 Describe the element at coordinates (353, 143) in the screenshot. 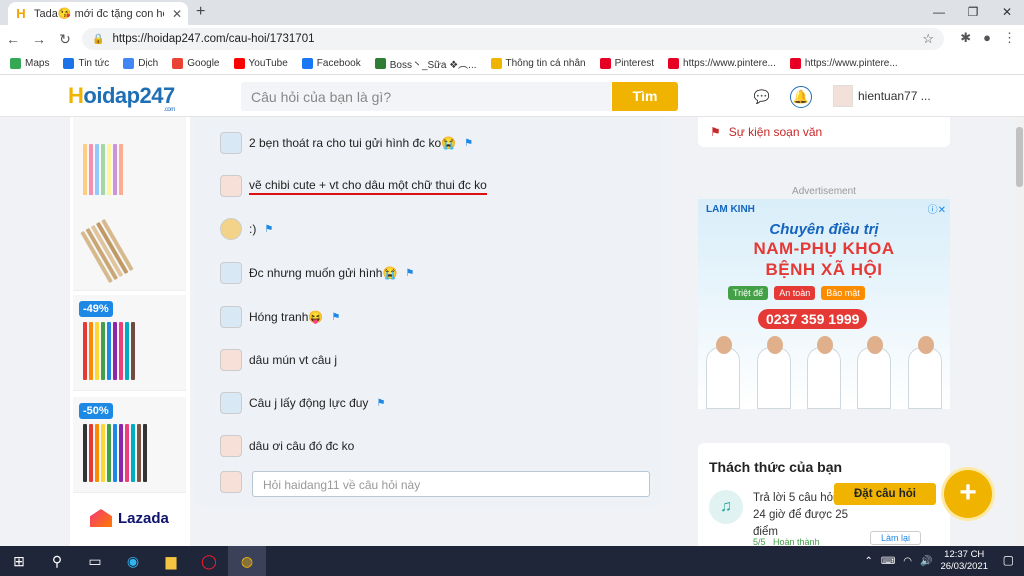

I see `comment-text: 2 bẹn thoát ra cho tui gửi hình đc ko😭` at that location.